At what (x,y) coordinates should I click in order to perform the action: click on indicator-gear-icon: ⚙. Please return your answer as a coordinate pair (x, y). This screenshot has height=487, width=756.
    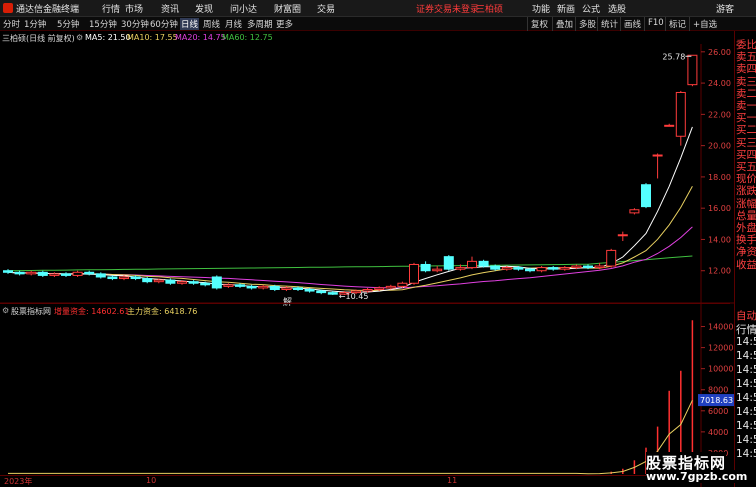
    Looking at the image, I should click on (5, 310).